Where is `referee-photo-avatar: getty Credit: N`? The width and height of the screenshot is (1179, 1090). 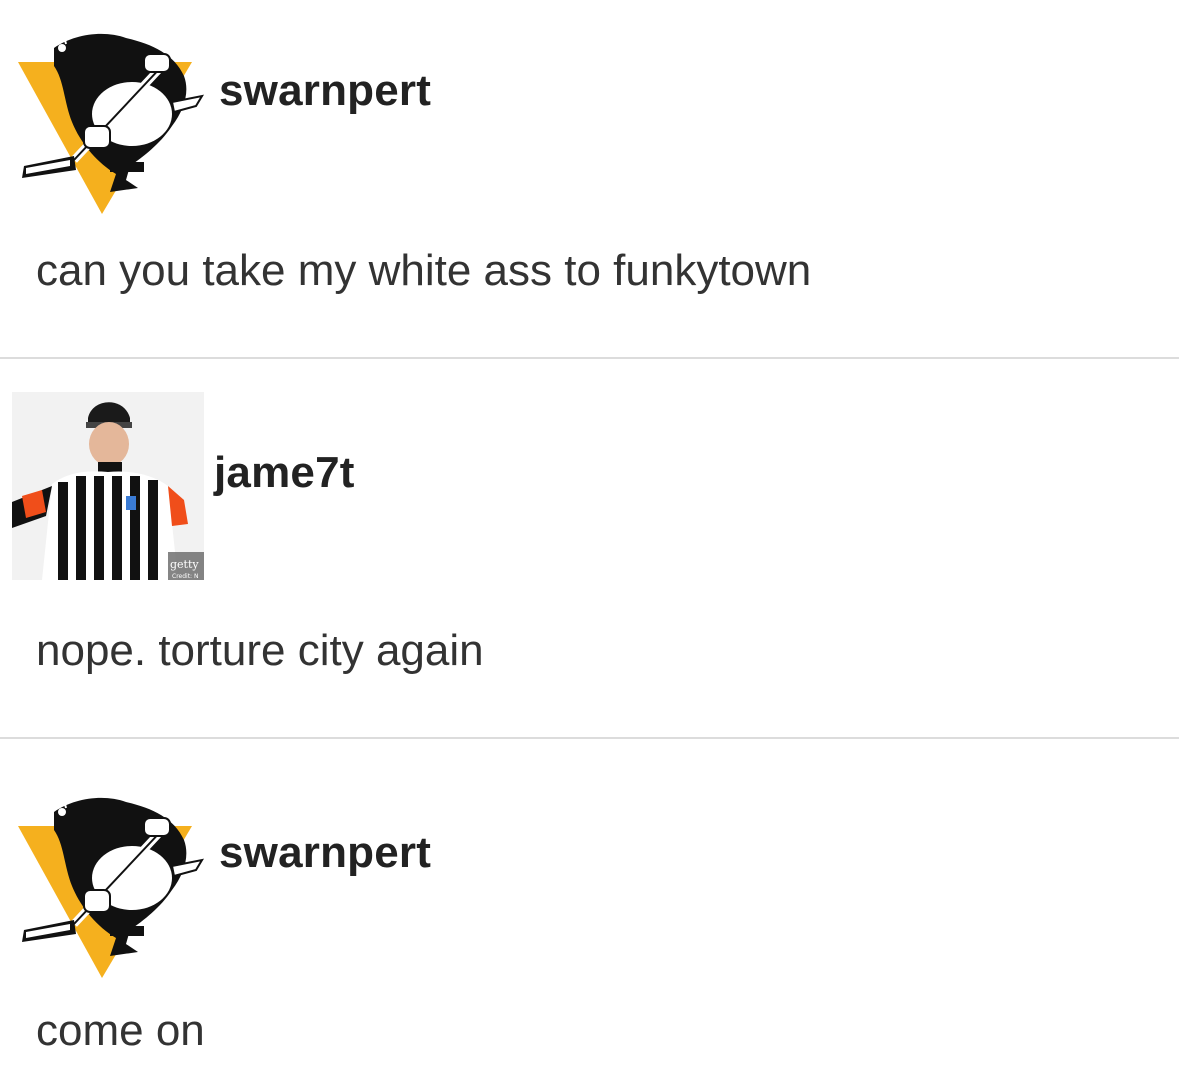 referee-photo-avatar: getty Credit: N is located at coordinates (108, 486).